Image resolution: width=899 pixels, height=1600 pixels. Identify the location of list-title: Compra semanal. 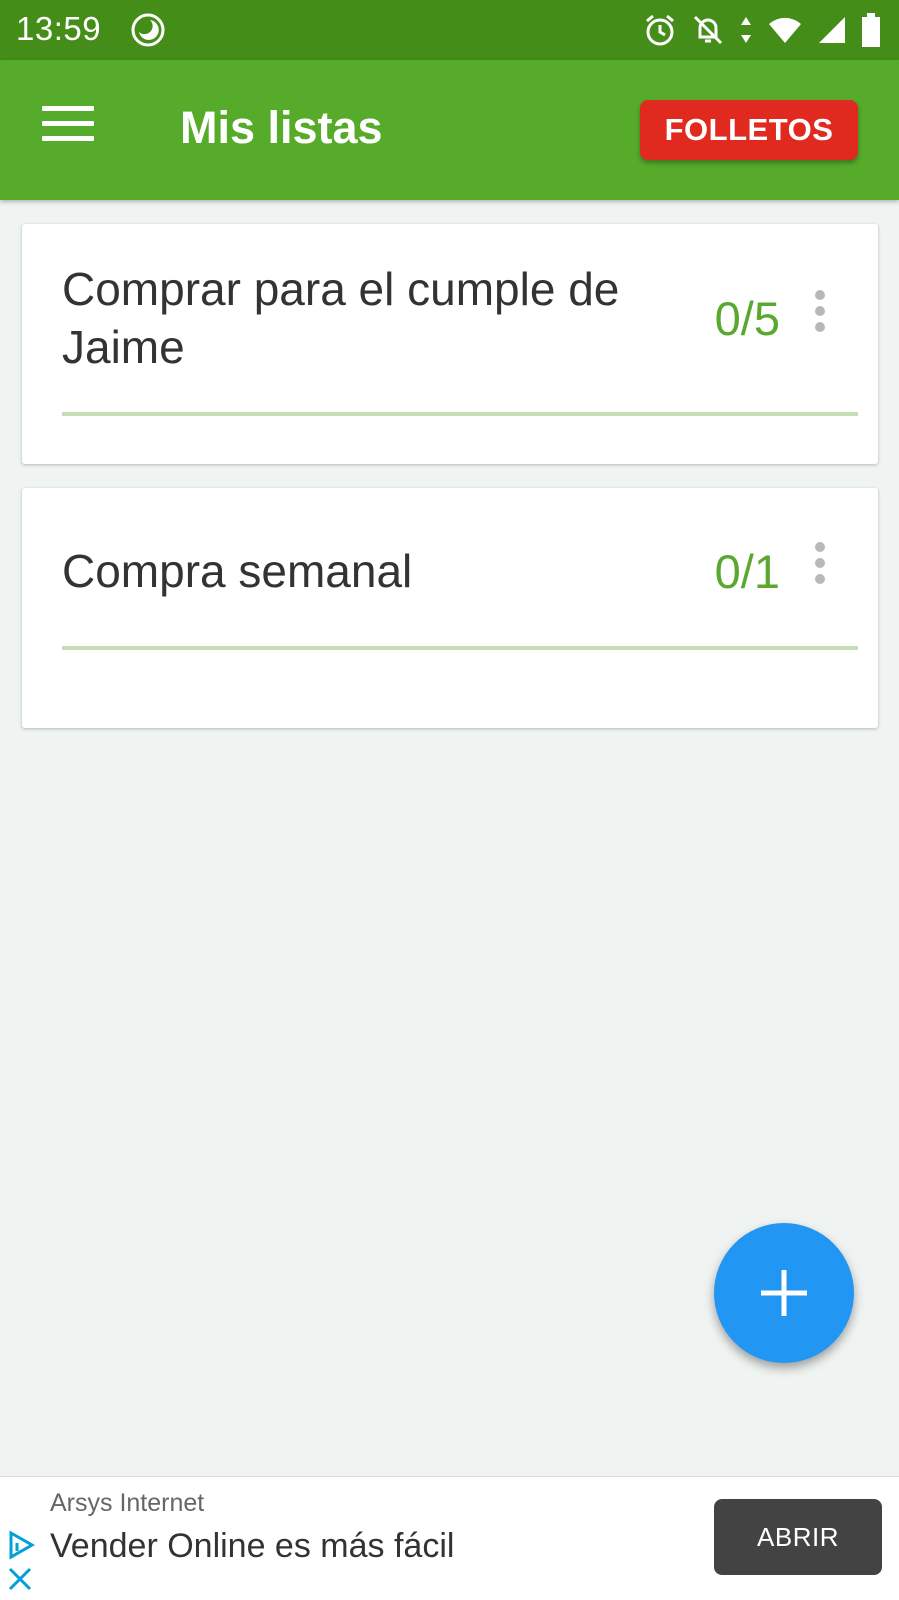
(237, 571).